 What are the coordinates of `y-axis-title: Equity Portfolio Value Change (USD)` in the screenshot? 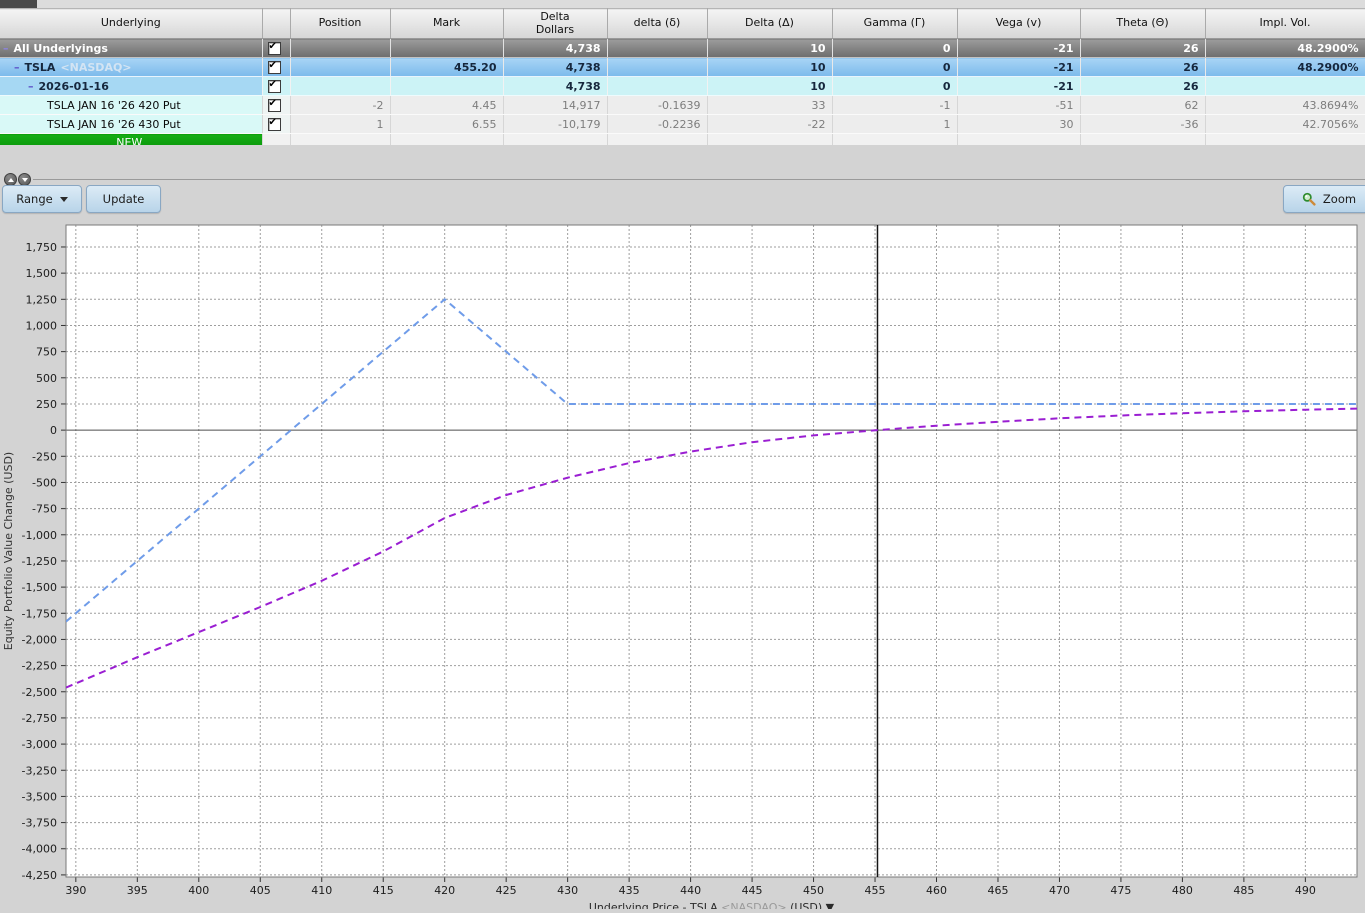 It's located at (8, 551).